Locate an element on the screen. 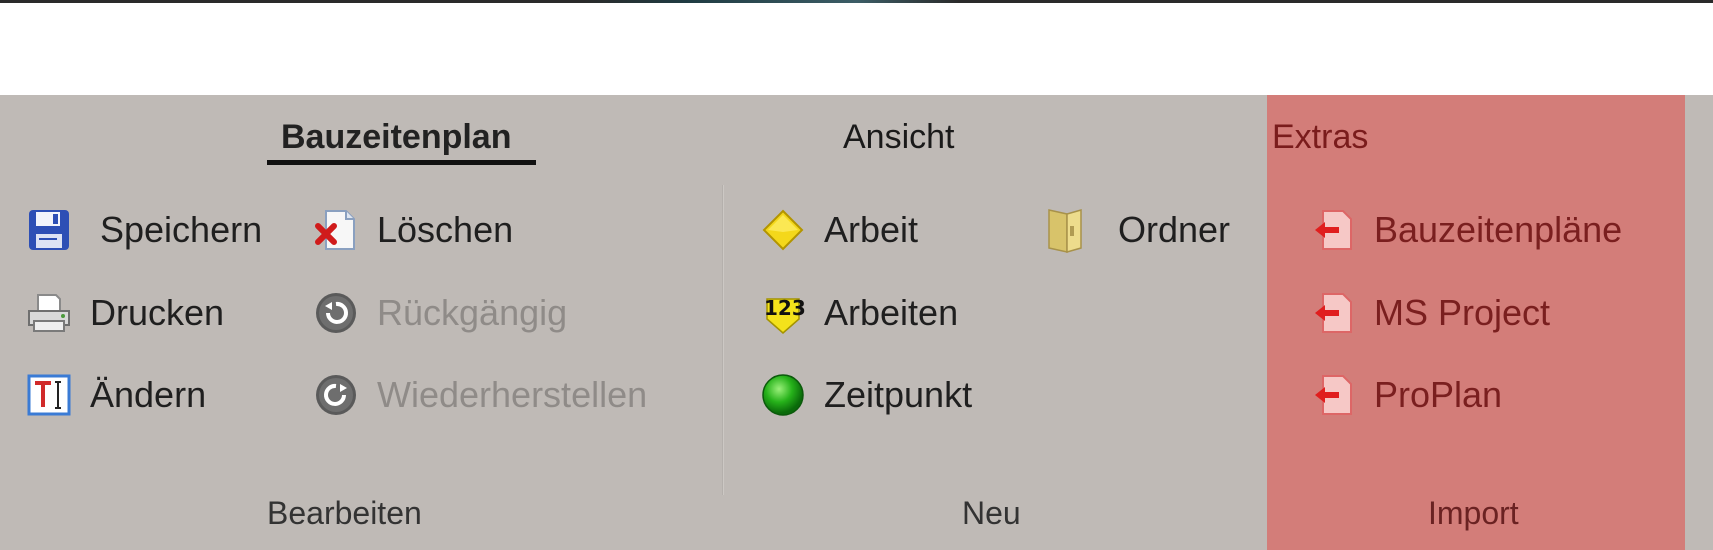  proplan-label: ProPlan is located at coordinates (1438, 394).